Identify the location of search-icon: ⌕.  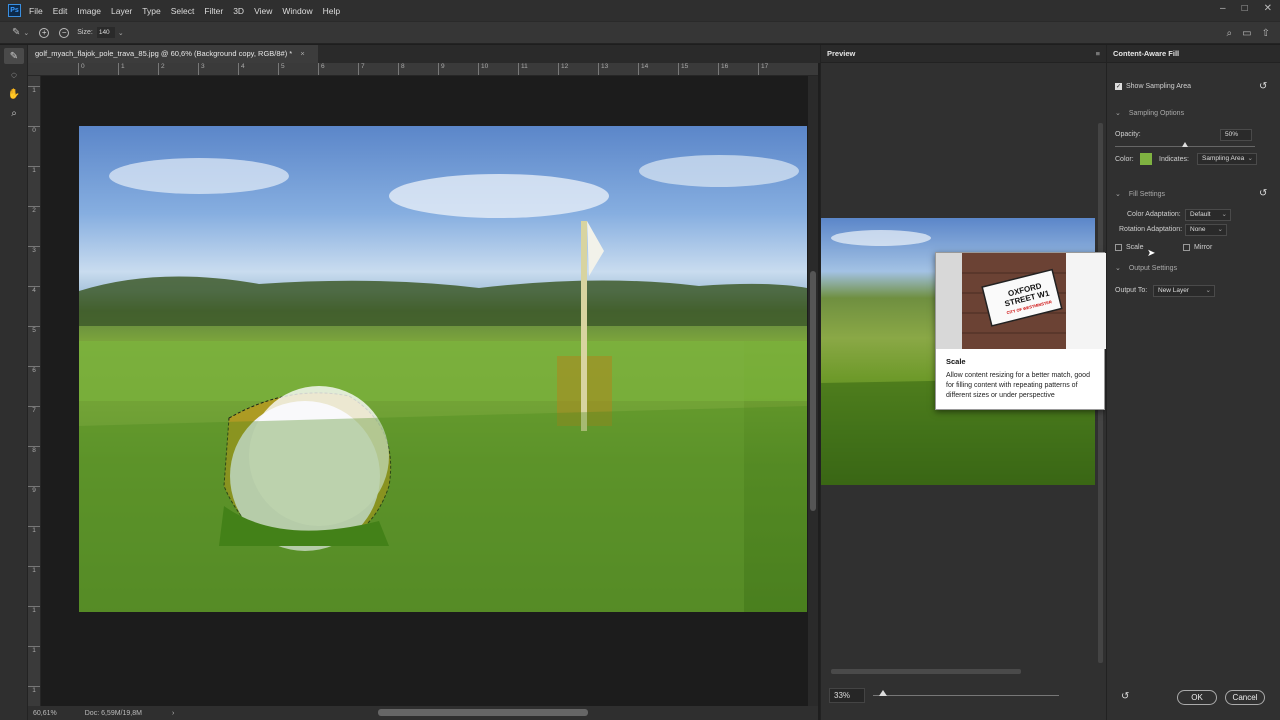
(1230, 33).